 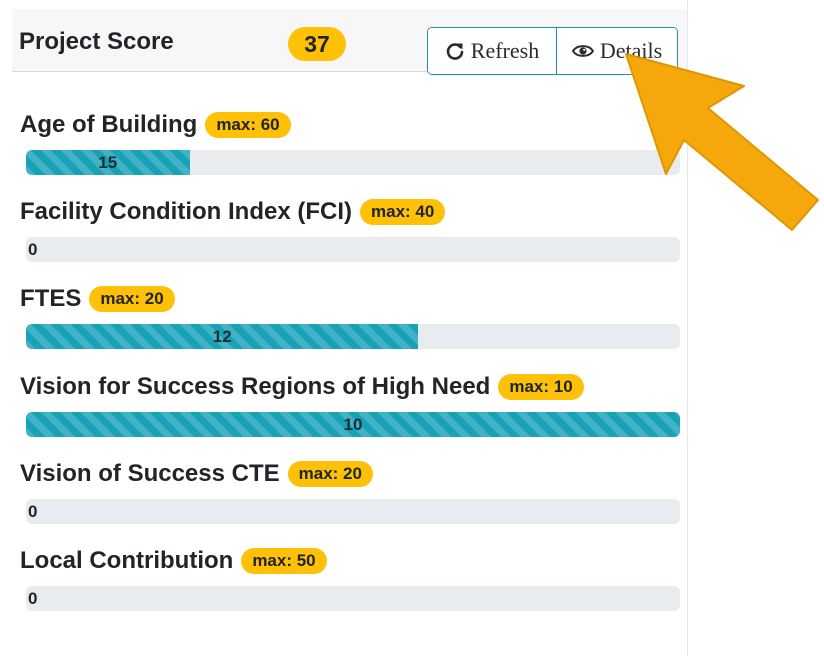 What do you see at coordinates (284, 561) in the screenshot?
I see `max-badge: max: 50` at bounding box center [284, 561].